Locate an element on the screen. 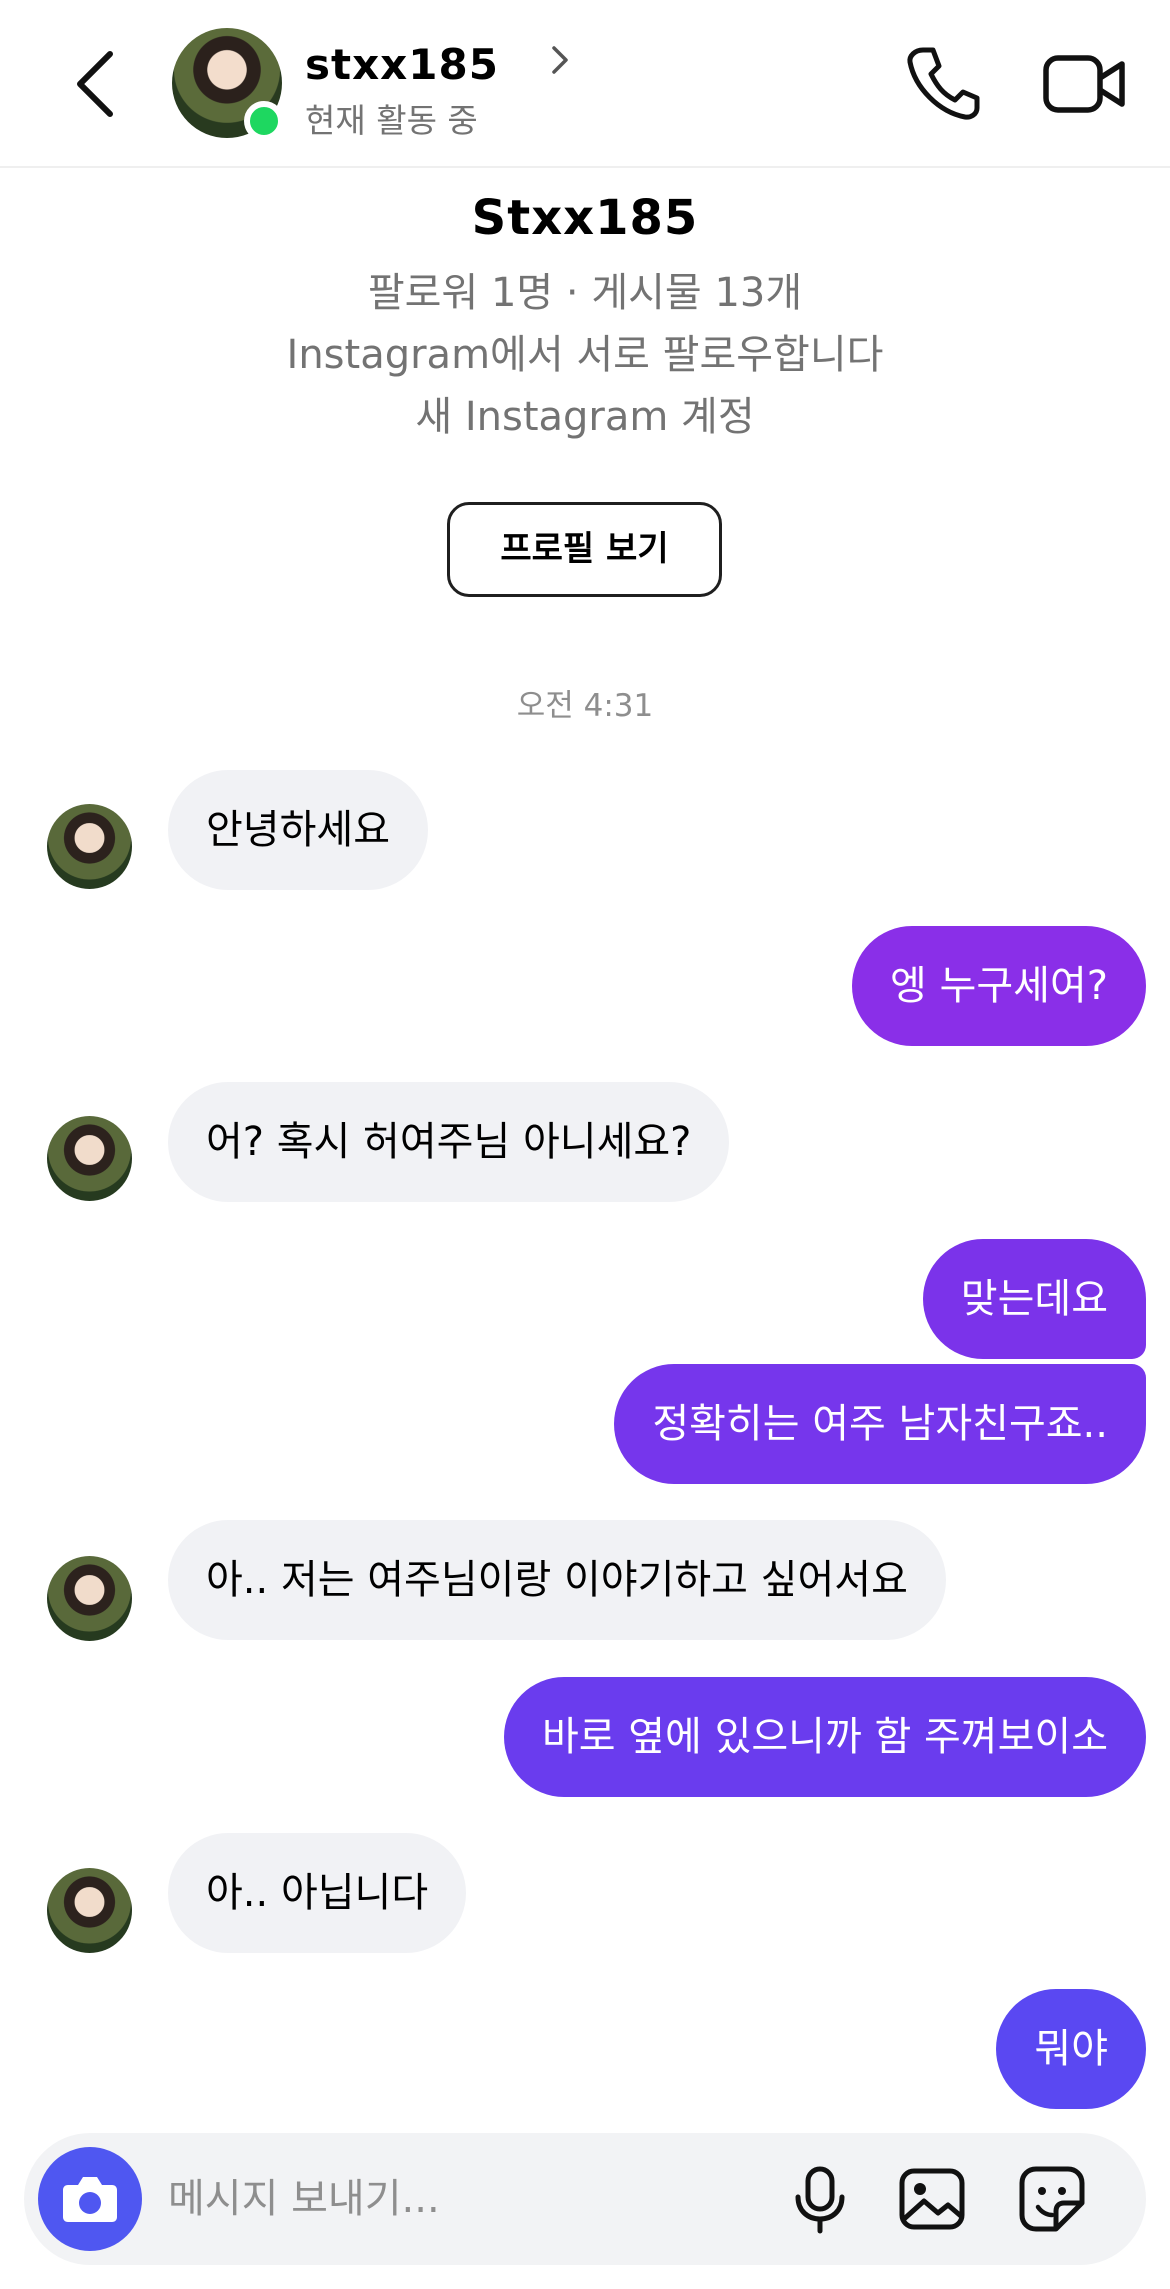 The image size is (1170, 2289). message-bubble-outgoing: 정확히는 여주 남자친구죠.. is located at coordinates (880, 1424).